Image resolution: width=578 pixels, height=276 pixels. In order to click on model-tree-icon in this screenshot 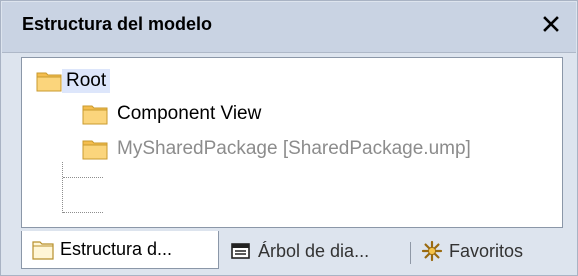, I will do `click(43, 250)`.